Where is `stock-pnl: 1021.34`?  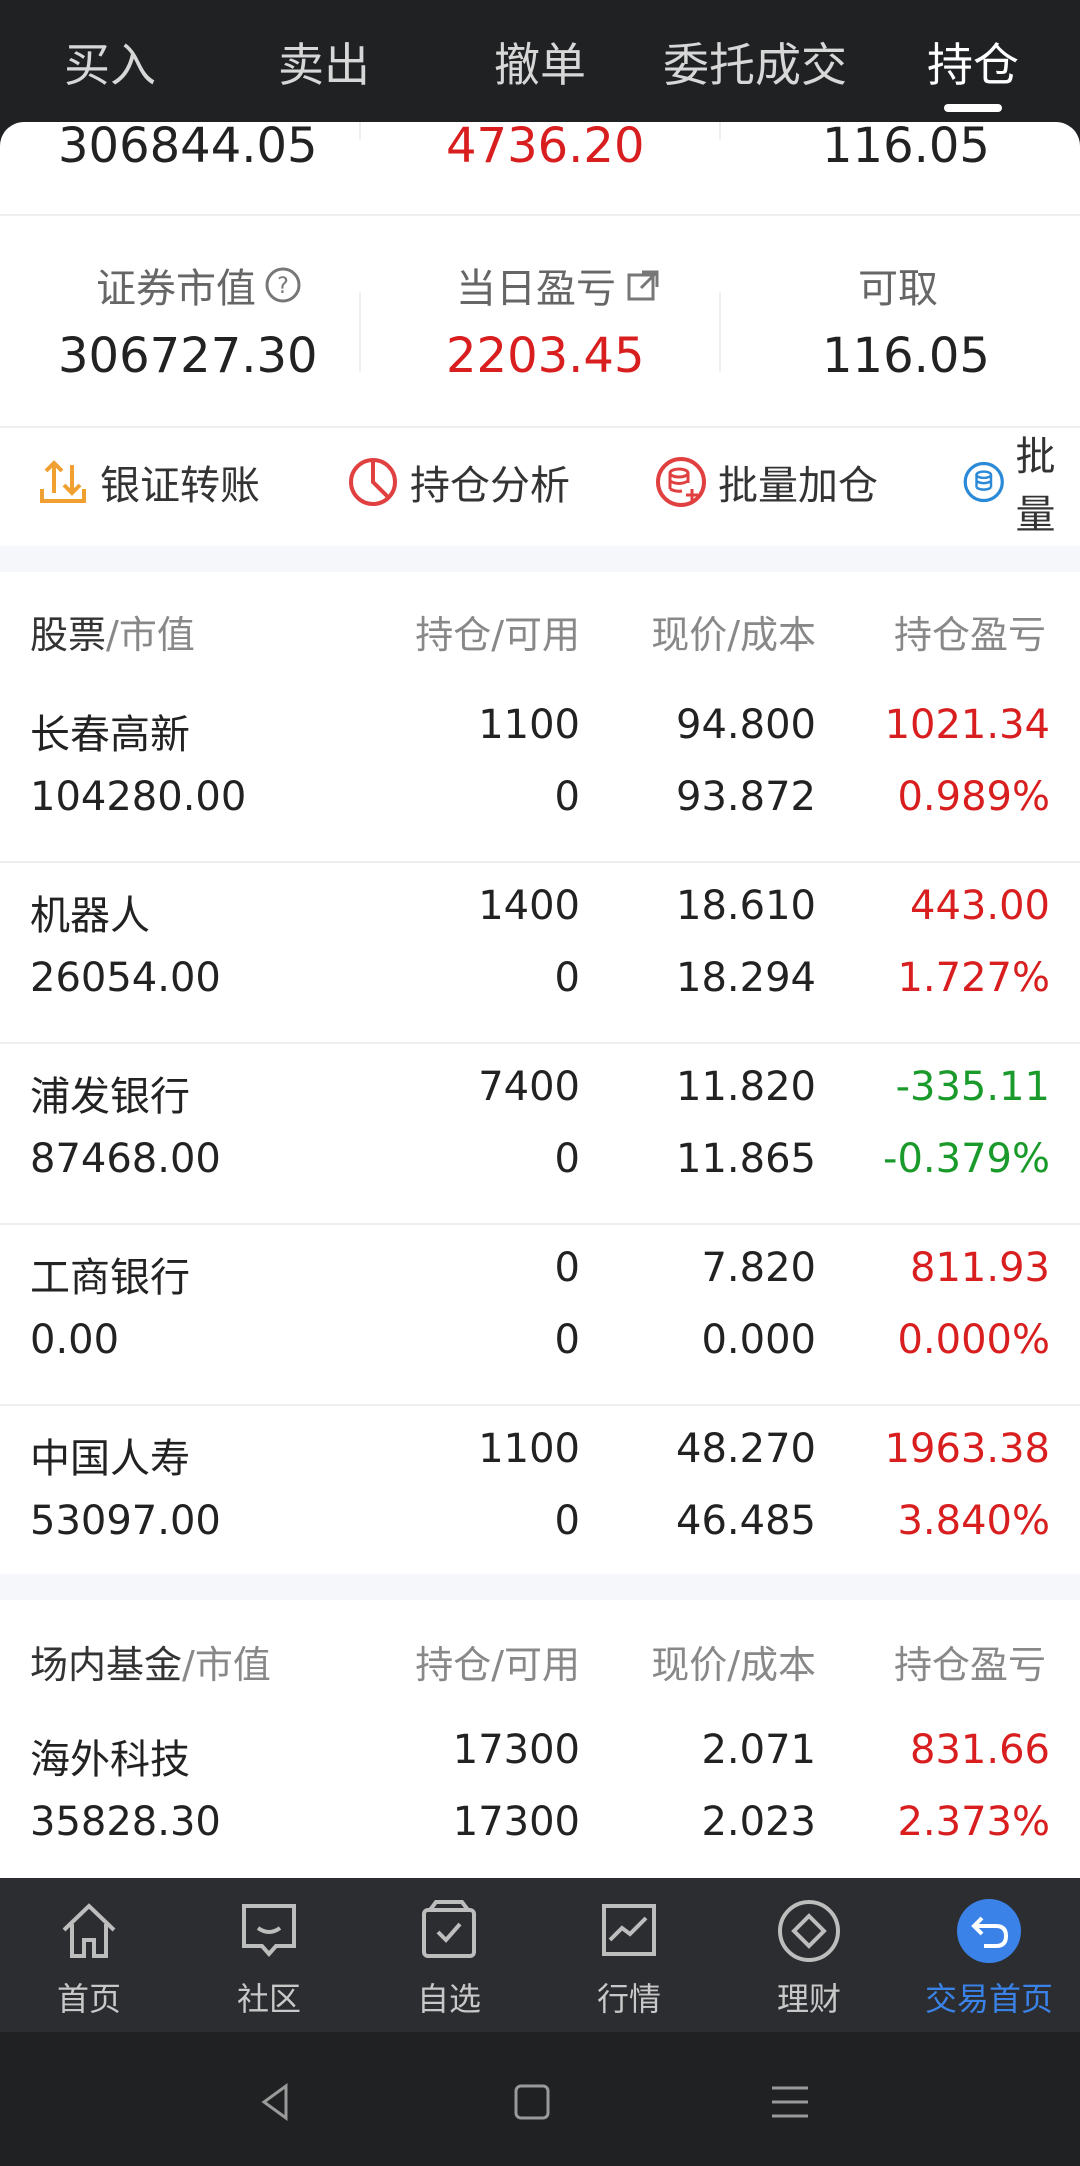
stock-pnl: 1021.34 is located at coordinates (967, 725).